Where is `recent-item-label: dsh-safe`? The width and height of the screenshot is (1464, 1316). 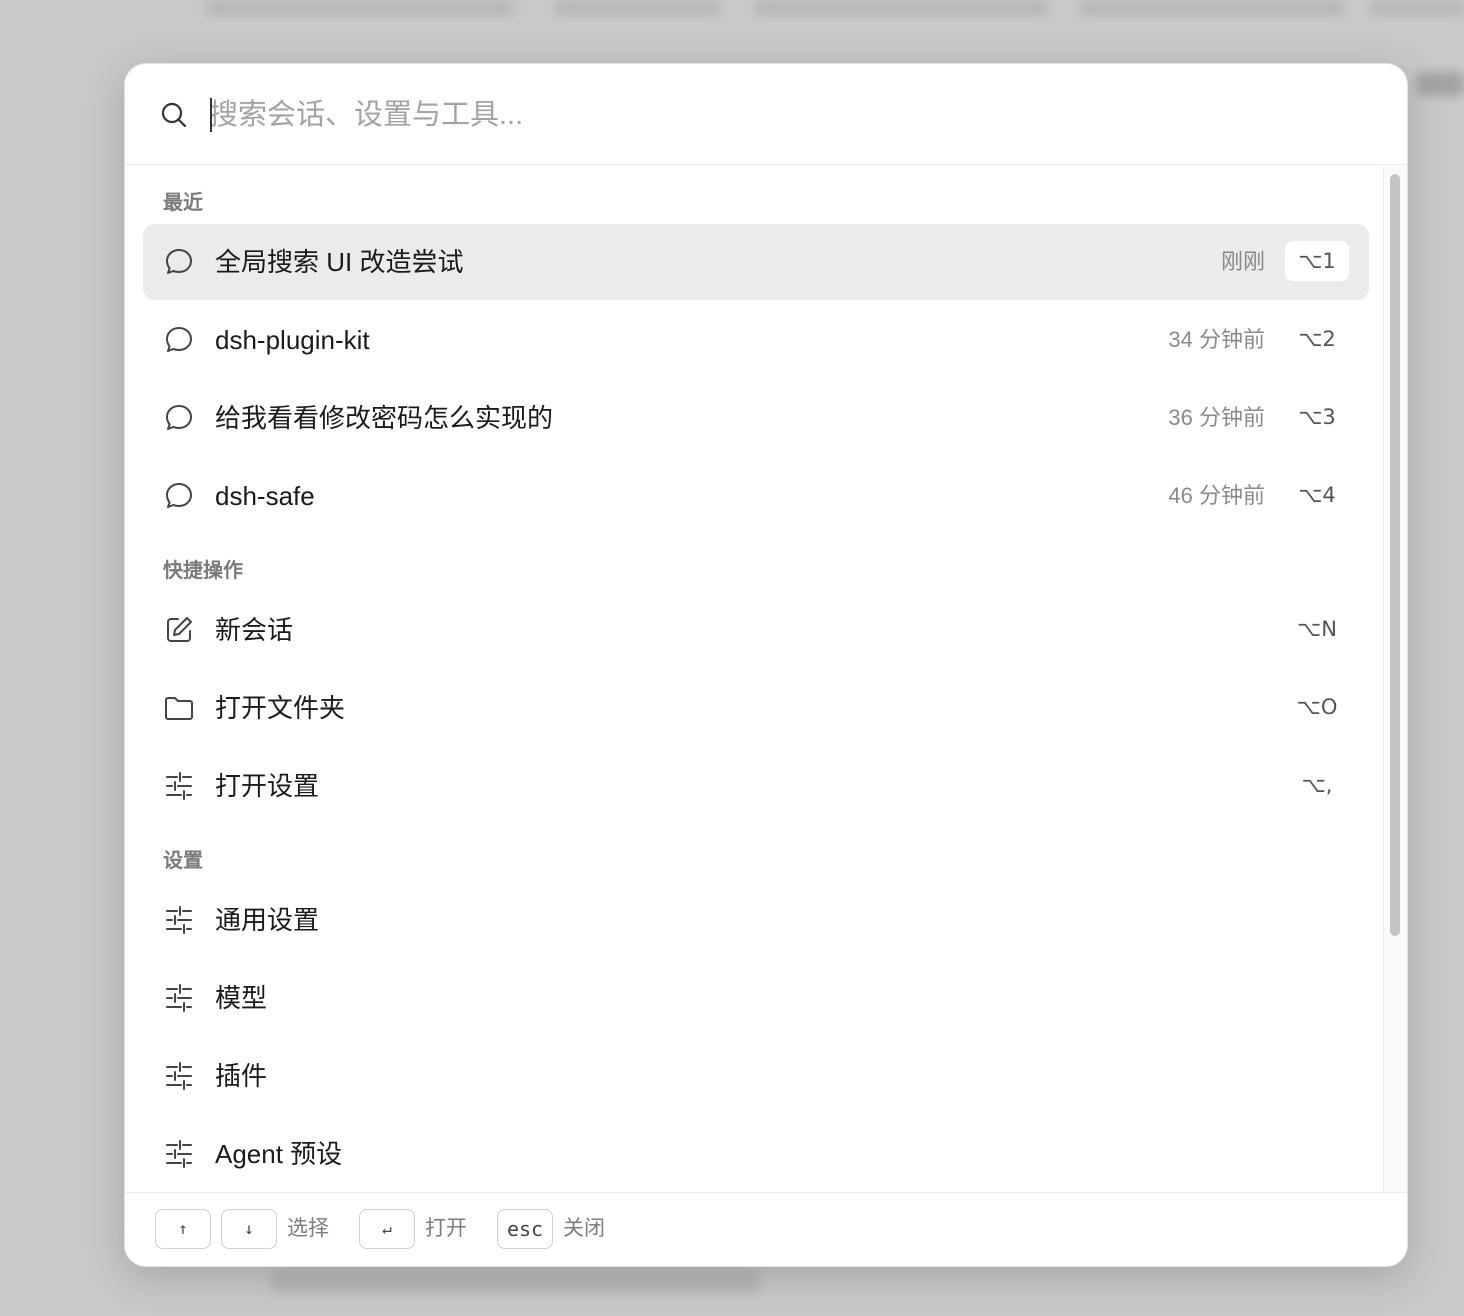
recent-item-label: dsh-safe is located at coordinates (265, 496).